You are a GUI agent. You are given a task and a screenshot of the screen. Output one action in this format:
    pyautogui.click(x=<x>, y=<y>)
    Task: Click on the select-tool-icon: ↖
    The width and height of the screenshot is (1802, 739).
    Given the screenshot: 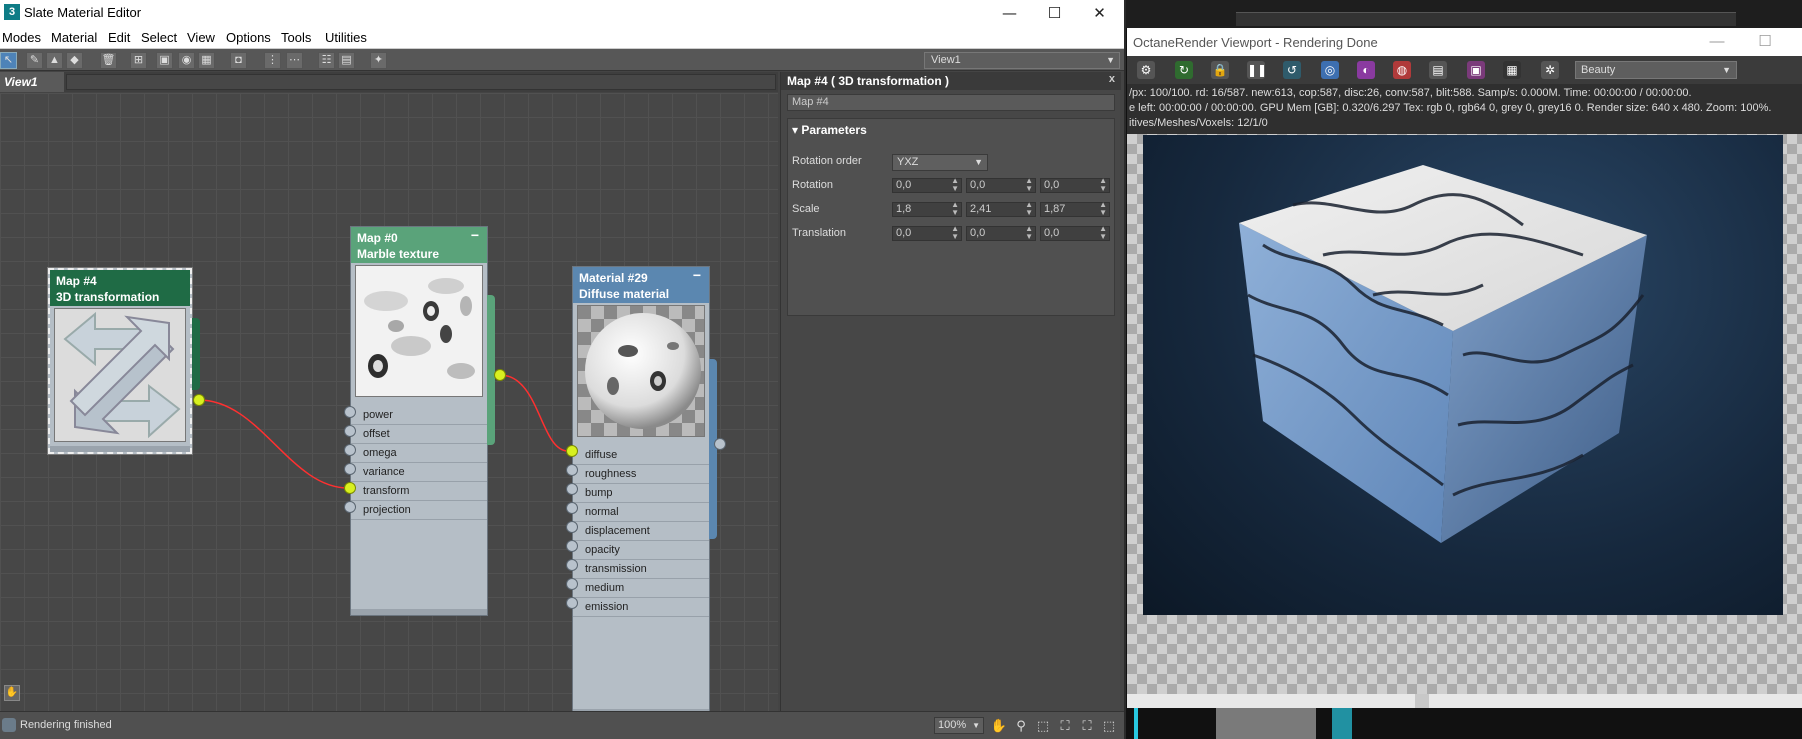 What is the action you would take?
    pyautogui.click(x=8, y=60)
    